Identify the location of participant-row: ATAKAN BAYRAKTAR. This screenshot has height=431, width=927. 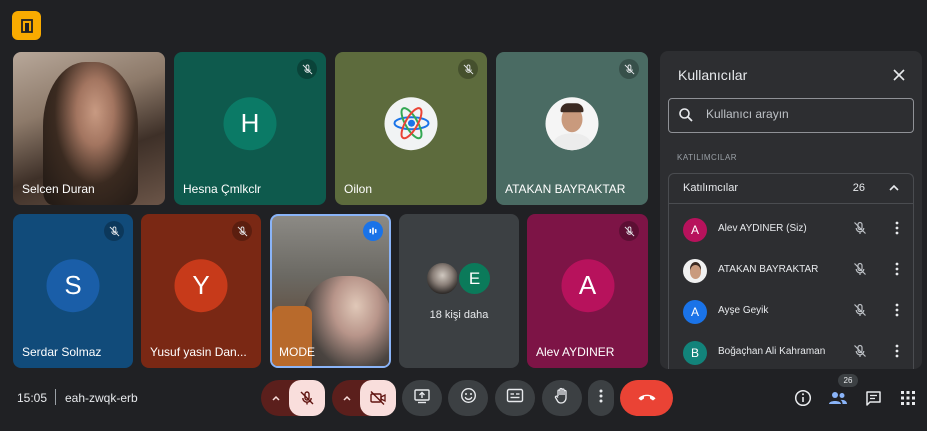
(791, 270).